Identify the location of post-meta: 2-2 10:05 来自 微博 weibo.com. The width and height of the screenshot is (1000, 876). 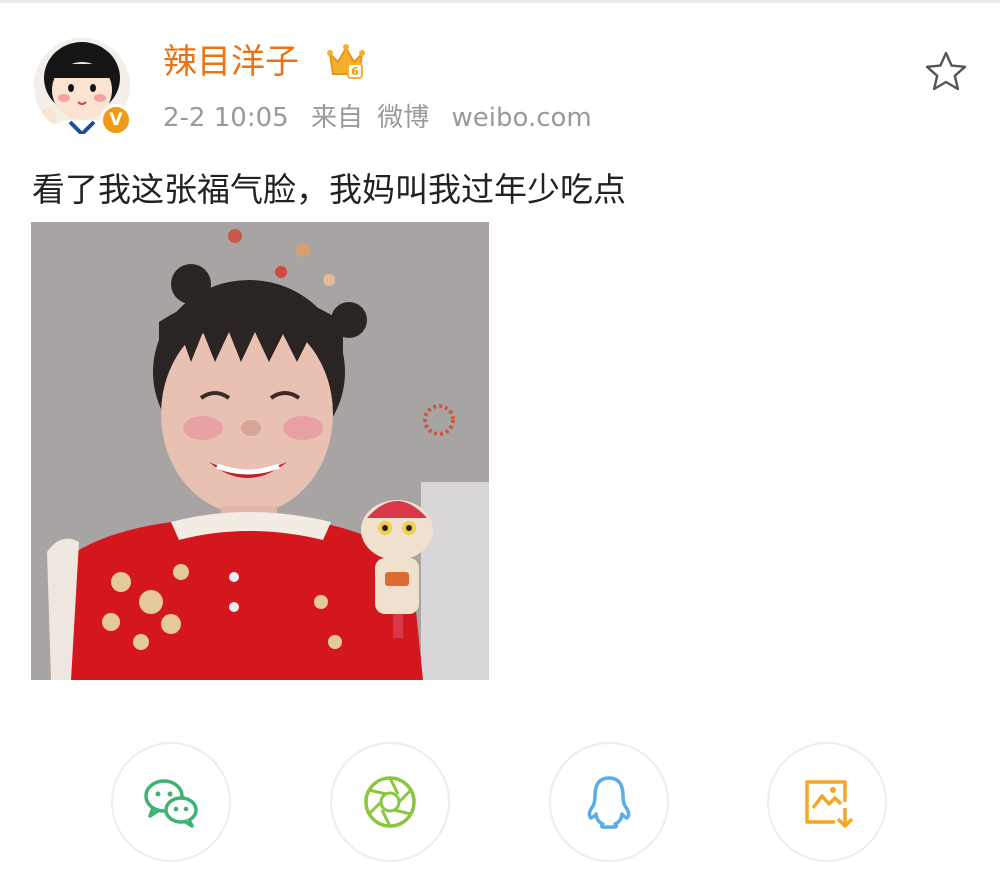
(384, 118).